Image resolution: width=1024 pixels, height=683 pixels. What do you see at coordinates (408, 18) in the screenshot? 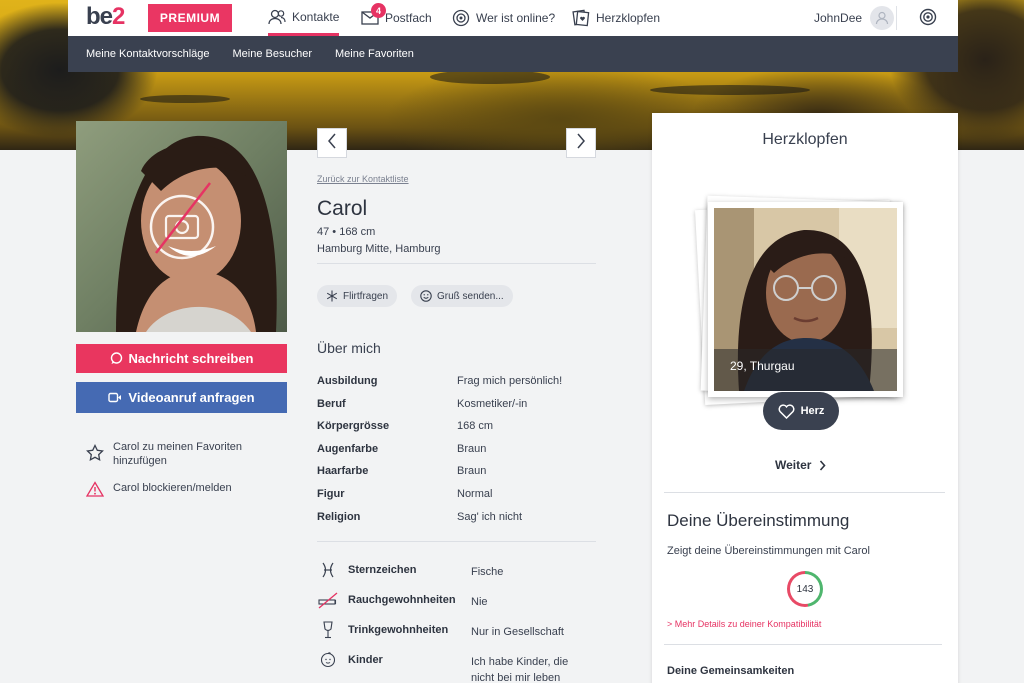
I see `nav-postfach-label: Postfach` at bounding box center [408, 18].